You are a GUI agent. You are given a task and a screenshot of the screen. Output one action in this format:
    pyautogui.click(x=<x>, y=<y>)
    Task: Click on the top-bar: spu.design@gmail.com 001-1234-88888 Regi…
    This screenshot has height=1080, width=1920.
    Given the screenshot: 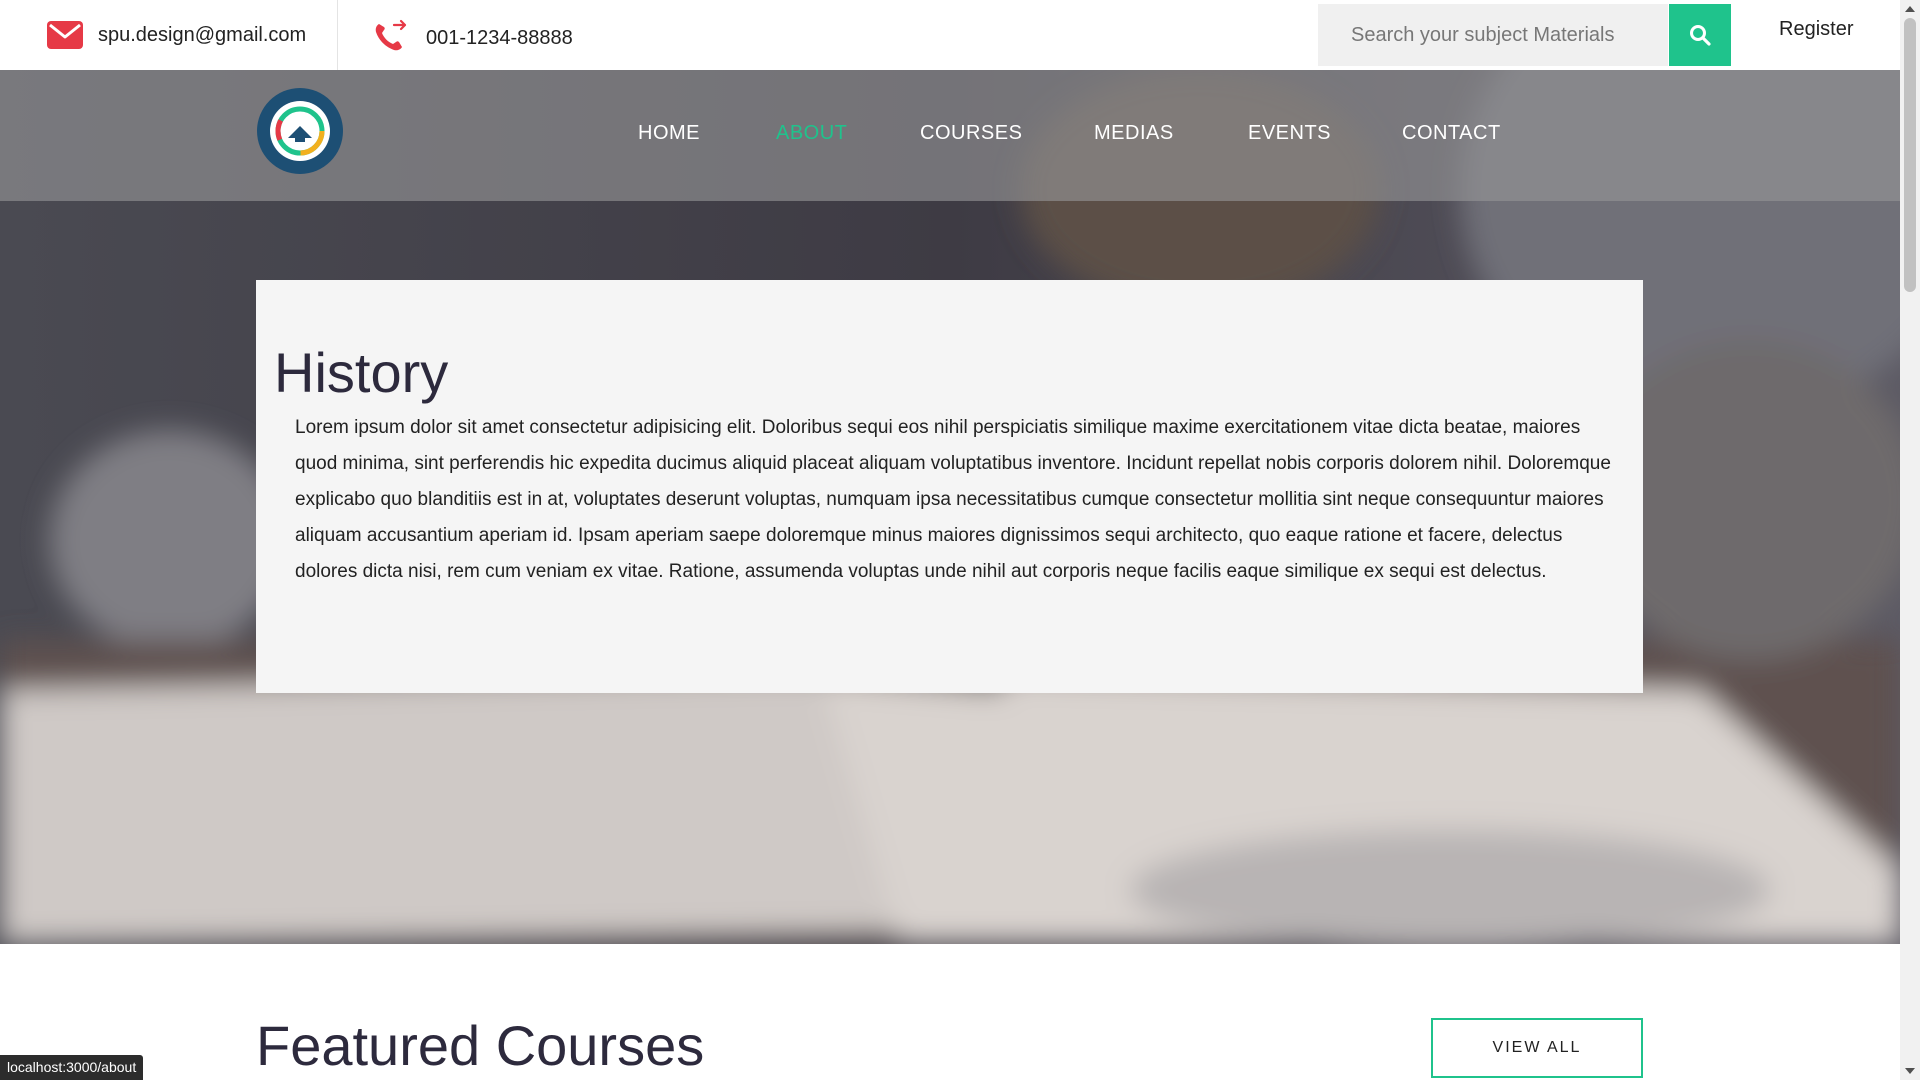 What is the action you would take?
    pyautogui.click(x=950, y=35)
    